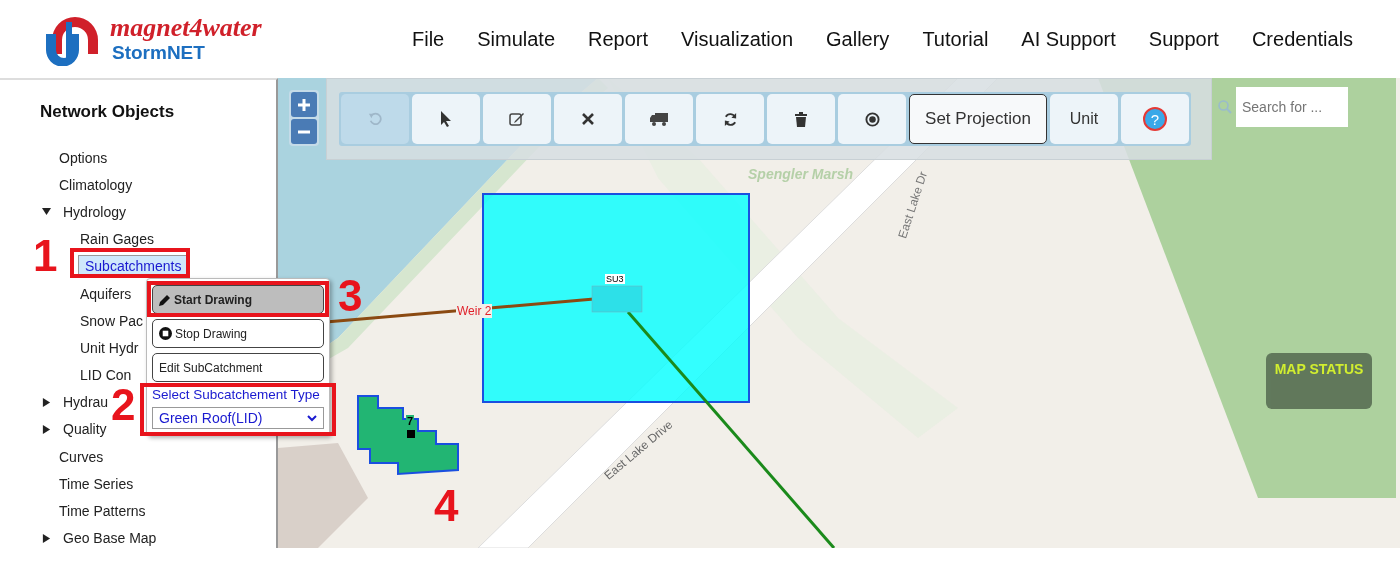  Describe the element at coordinates (238, 418) in the screenshot. I see `type-dropdown: Green Roof(LID)` at that location.